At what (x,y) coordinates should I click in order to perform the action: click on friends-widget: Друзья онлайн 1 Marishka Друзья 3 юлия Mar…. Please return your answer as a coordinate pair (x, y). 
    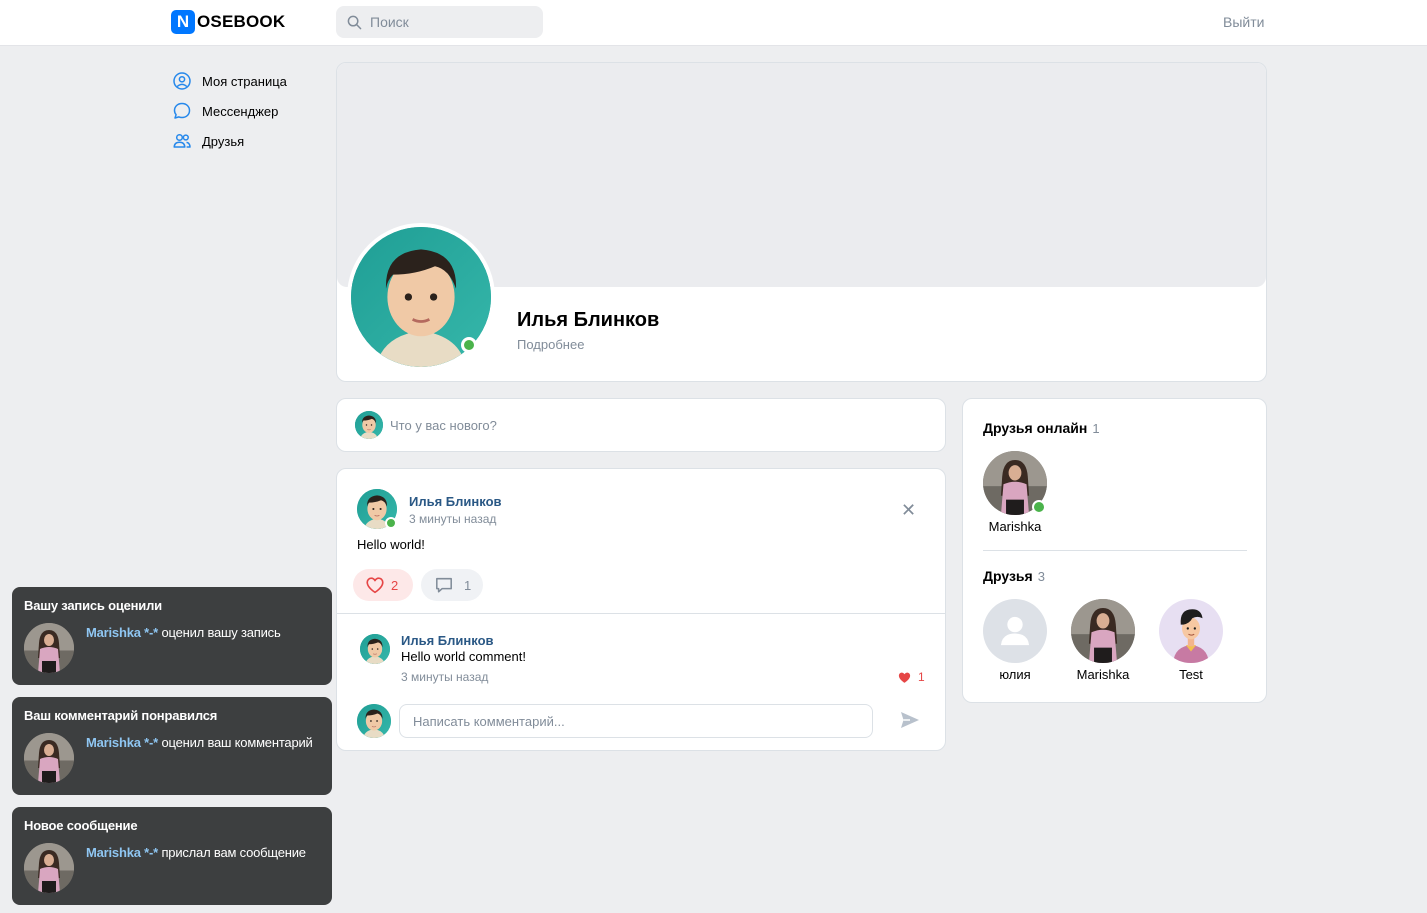
    Looking at the image, I should click on (1114, 550).